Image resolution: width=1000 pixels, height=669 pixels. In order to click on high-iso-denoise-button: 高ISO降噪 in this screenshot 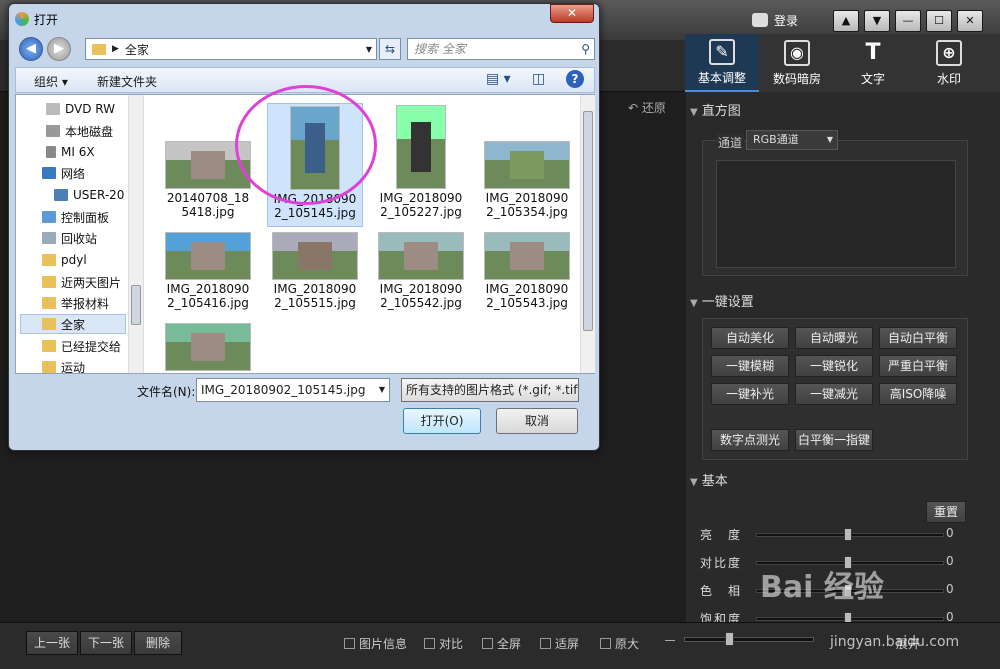, I will do `click(918, 394)`.